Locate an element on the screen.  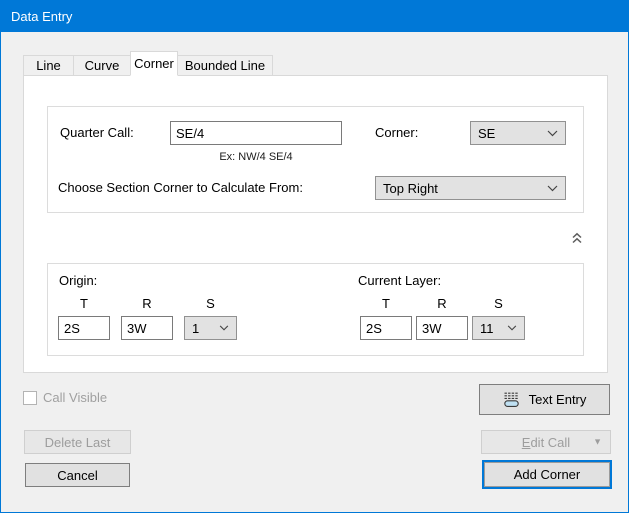
tab-curve-label: Curve is located at coordinates (102, 65).